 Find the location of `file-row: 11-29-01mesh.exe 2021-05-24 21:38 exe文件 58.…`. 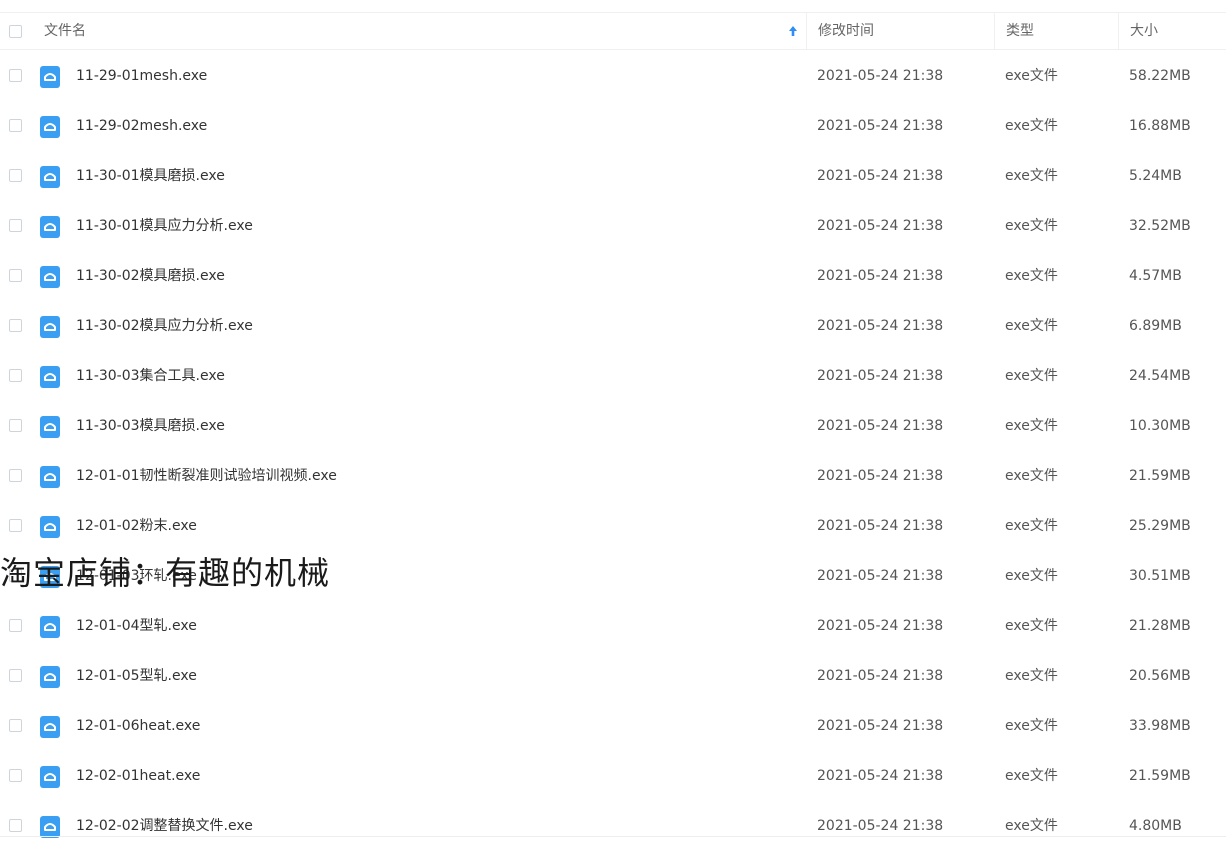

file-row: 11-29-01mesh.exe 2021-05-24 21:38 exe文件 58.… is located at coordinates (613, 76).